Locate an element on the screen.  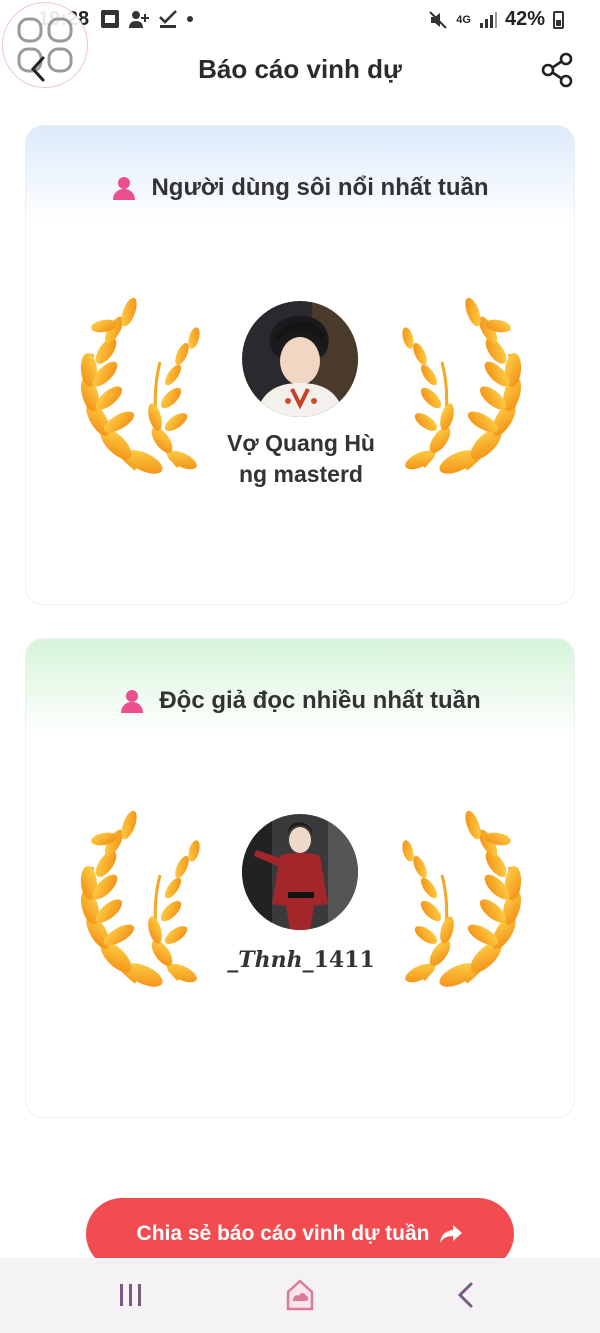
dot-icon is located at coordinates (190, 19).